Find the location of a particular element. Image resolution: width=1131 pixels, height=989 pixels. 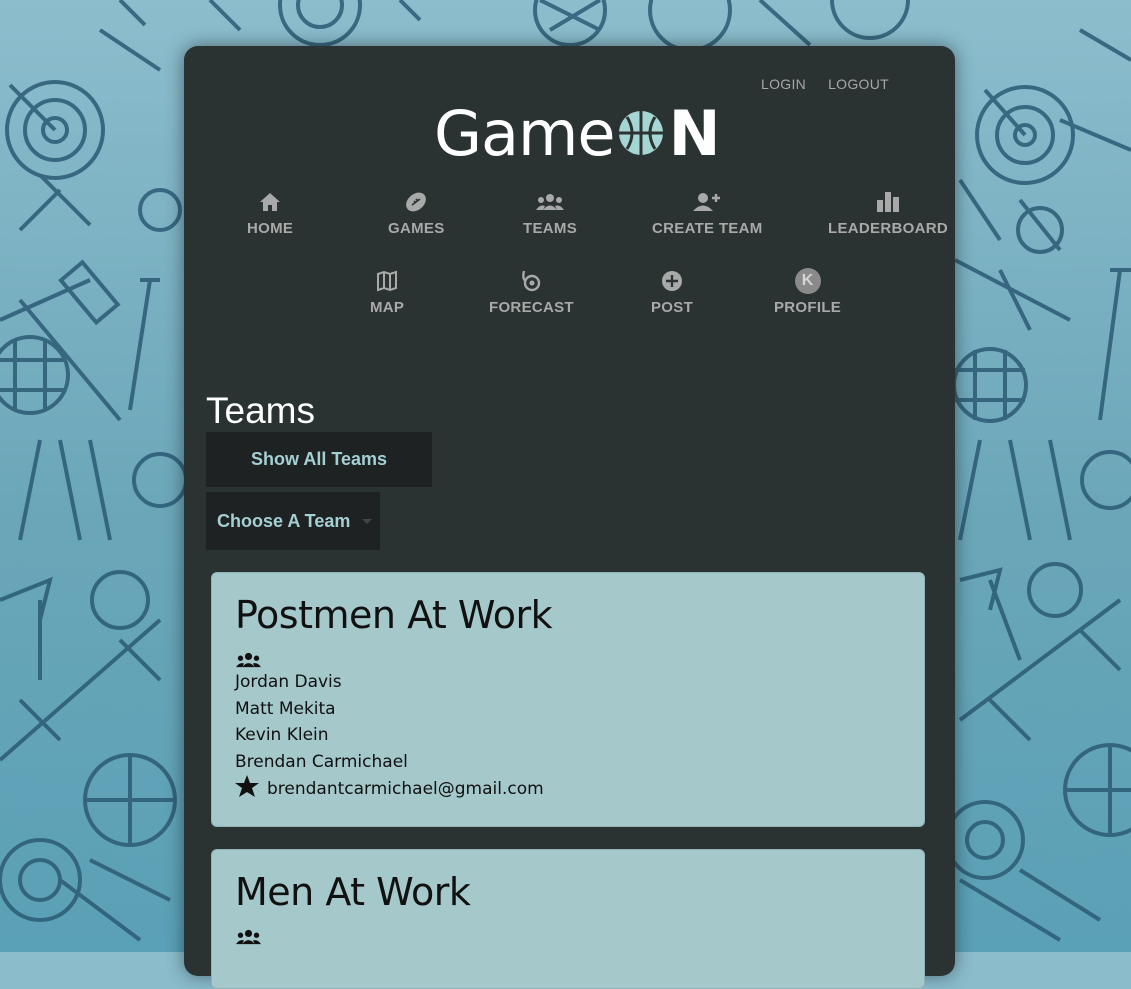

logo-n: N is located at coordinates (694, 133).